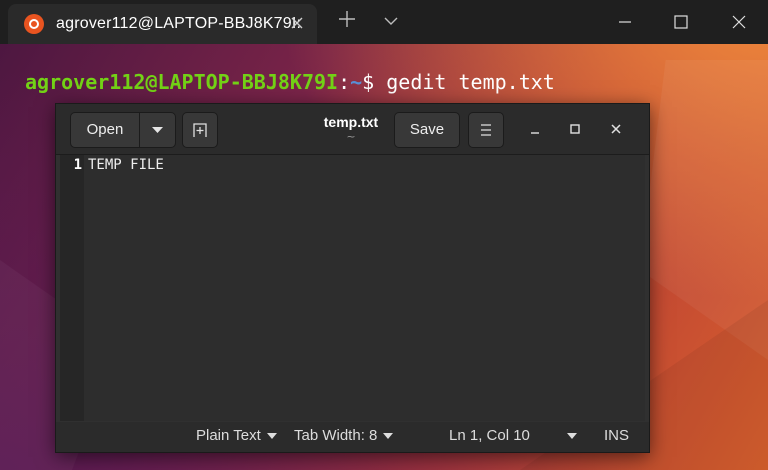  What do you see at coordinates (356, 82) in the screenshot?
I see `prompt-path: ~` at bounding box center [356, 82].